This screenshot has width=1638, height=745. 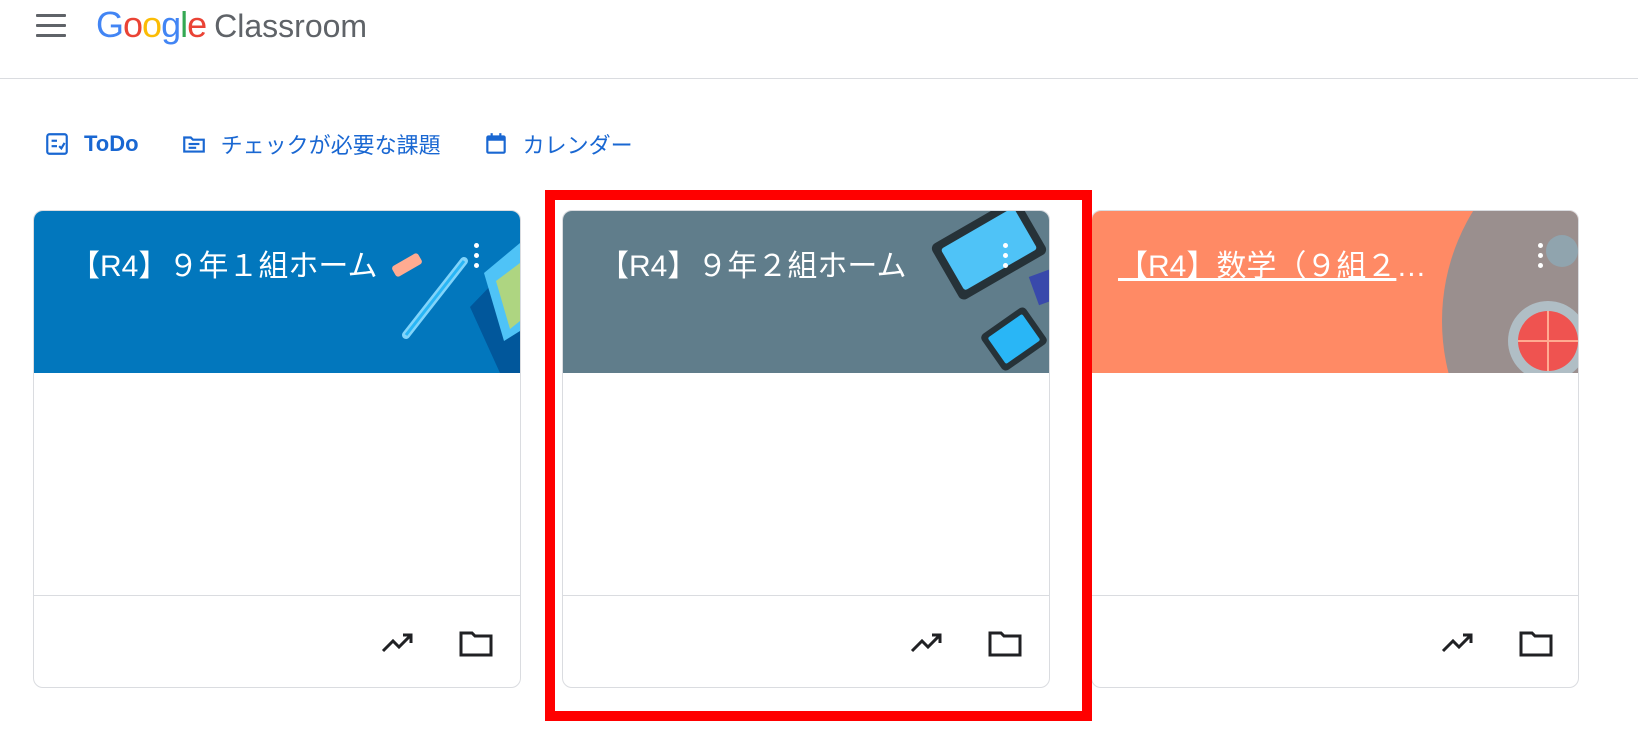 I want to click on main-menu-button, so click(x=51, y=26).